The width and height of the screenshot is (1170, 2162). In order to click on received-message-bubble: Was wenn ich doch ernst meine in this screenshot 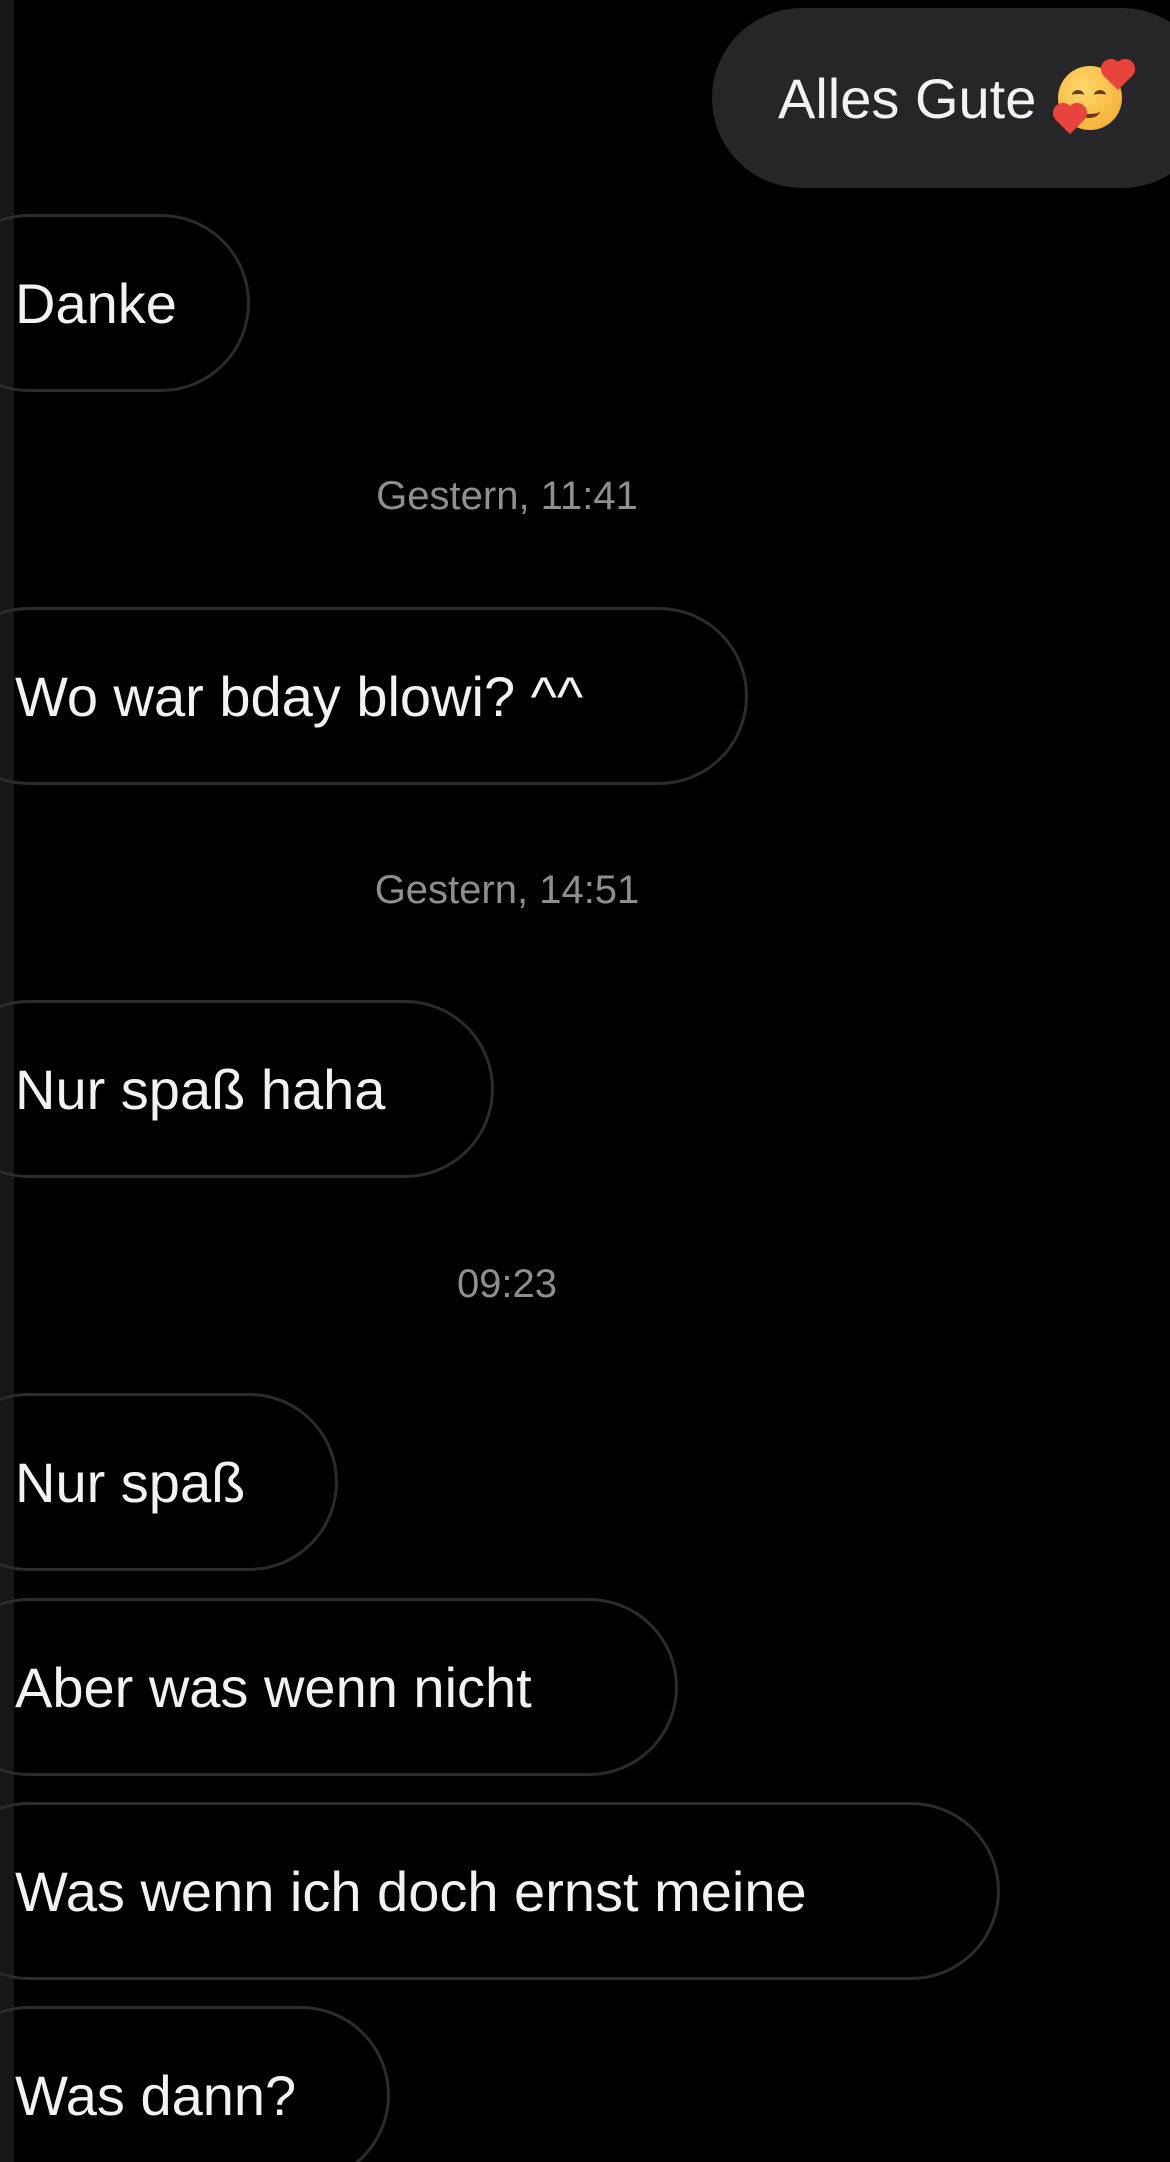, I will do `click(500, 1891)`.